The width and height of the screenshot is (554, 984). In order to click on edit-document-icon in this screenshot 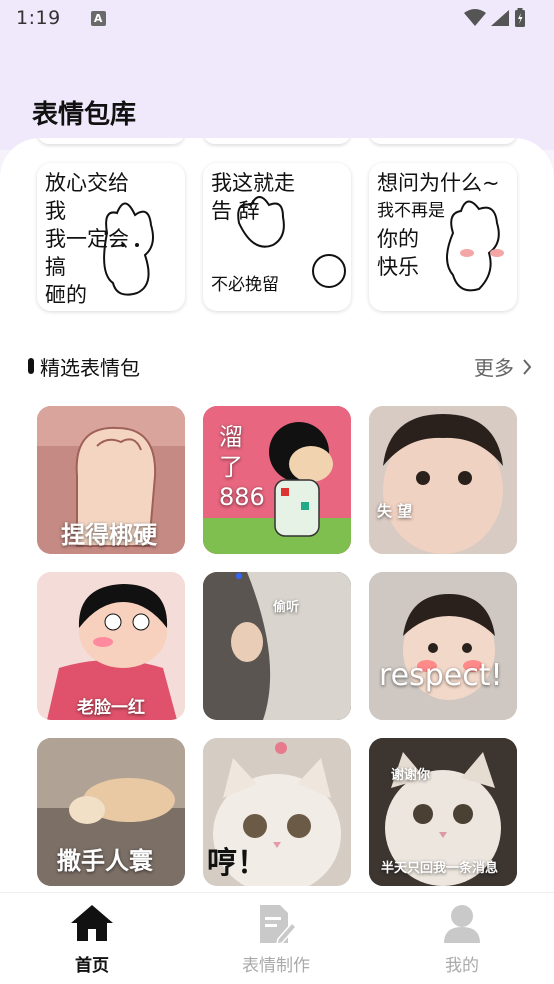, I will do `click(278, 925)`.